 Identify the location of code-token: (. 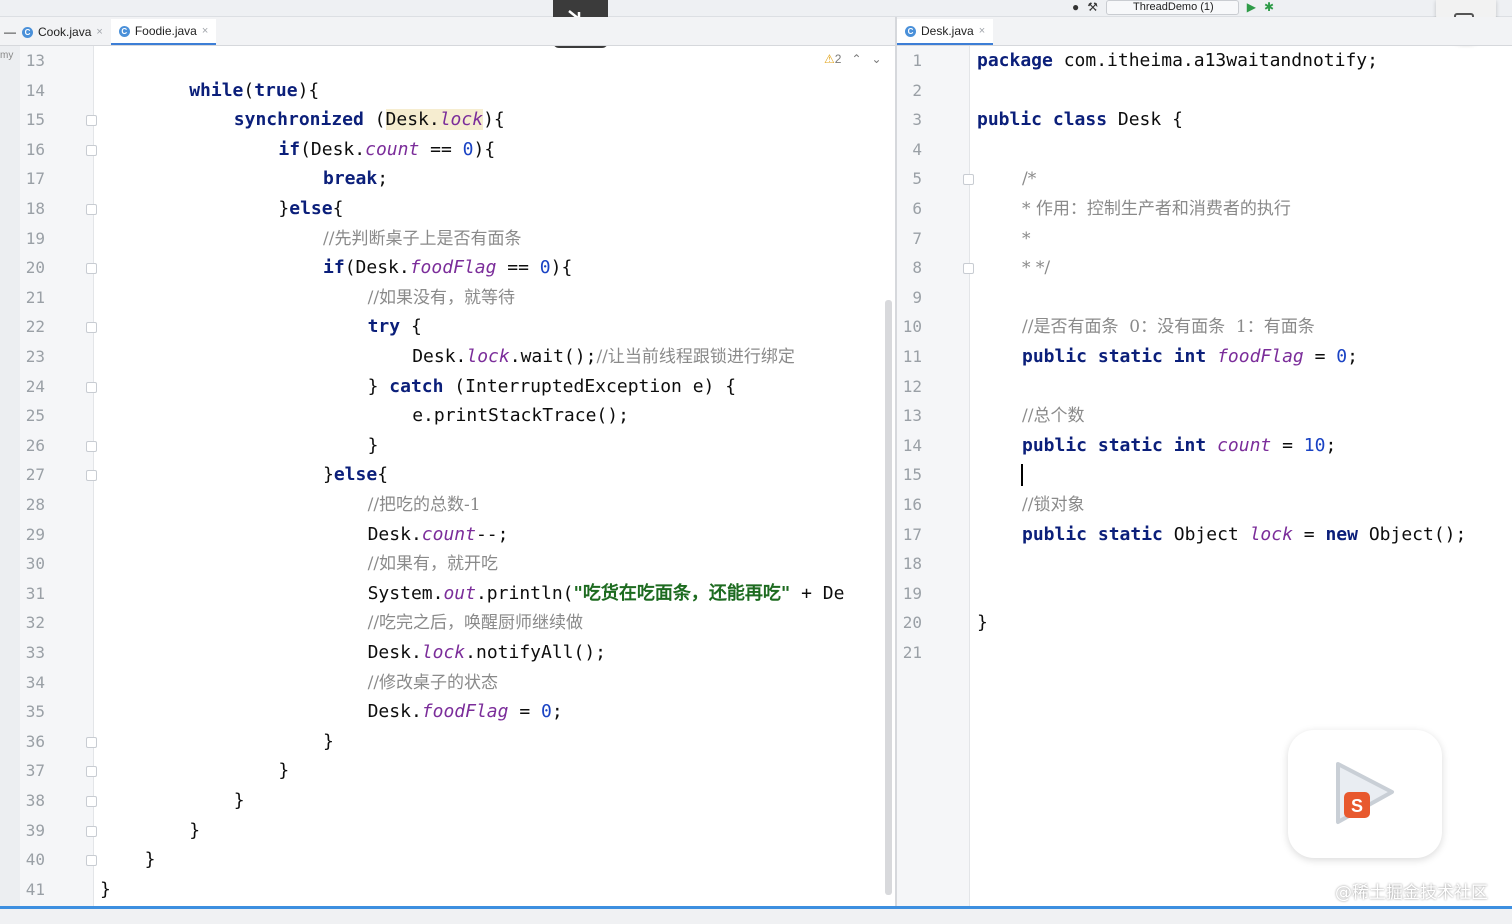
(249, 90).